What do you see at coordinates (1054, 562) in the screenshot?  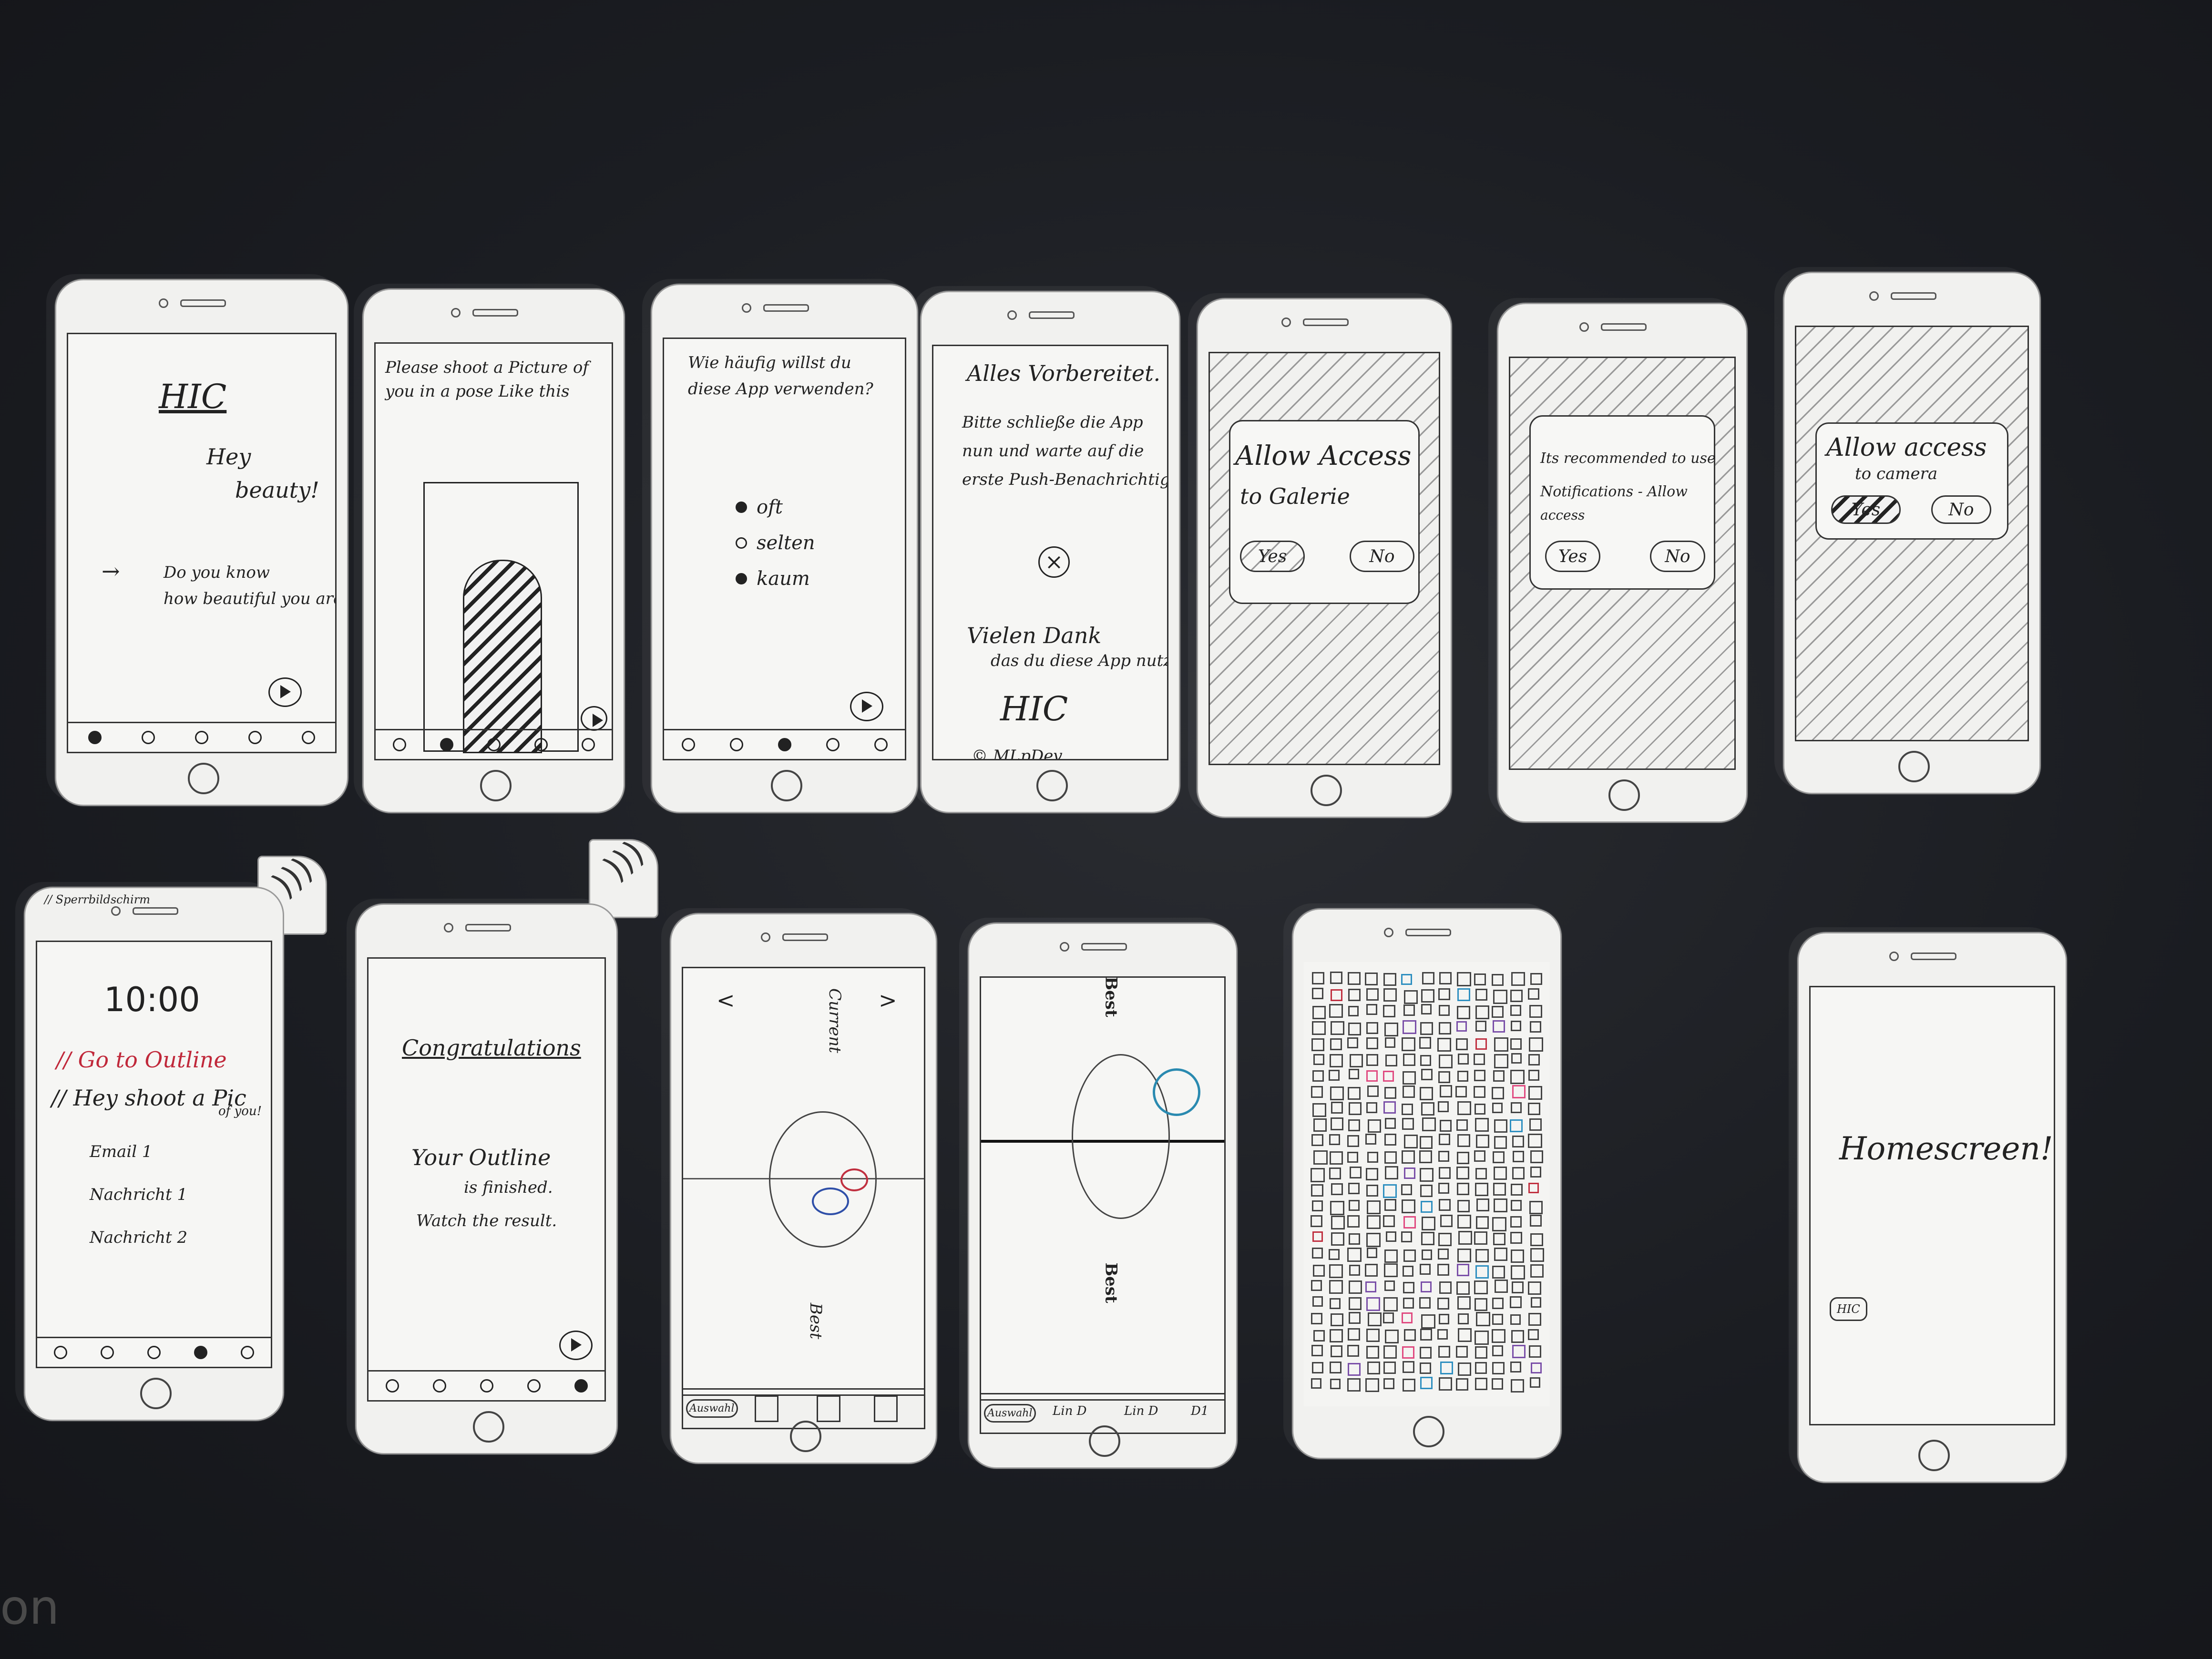 I see `close-icon: ×` at bounding box center [1054, 562].